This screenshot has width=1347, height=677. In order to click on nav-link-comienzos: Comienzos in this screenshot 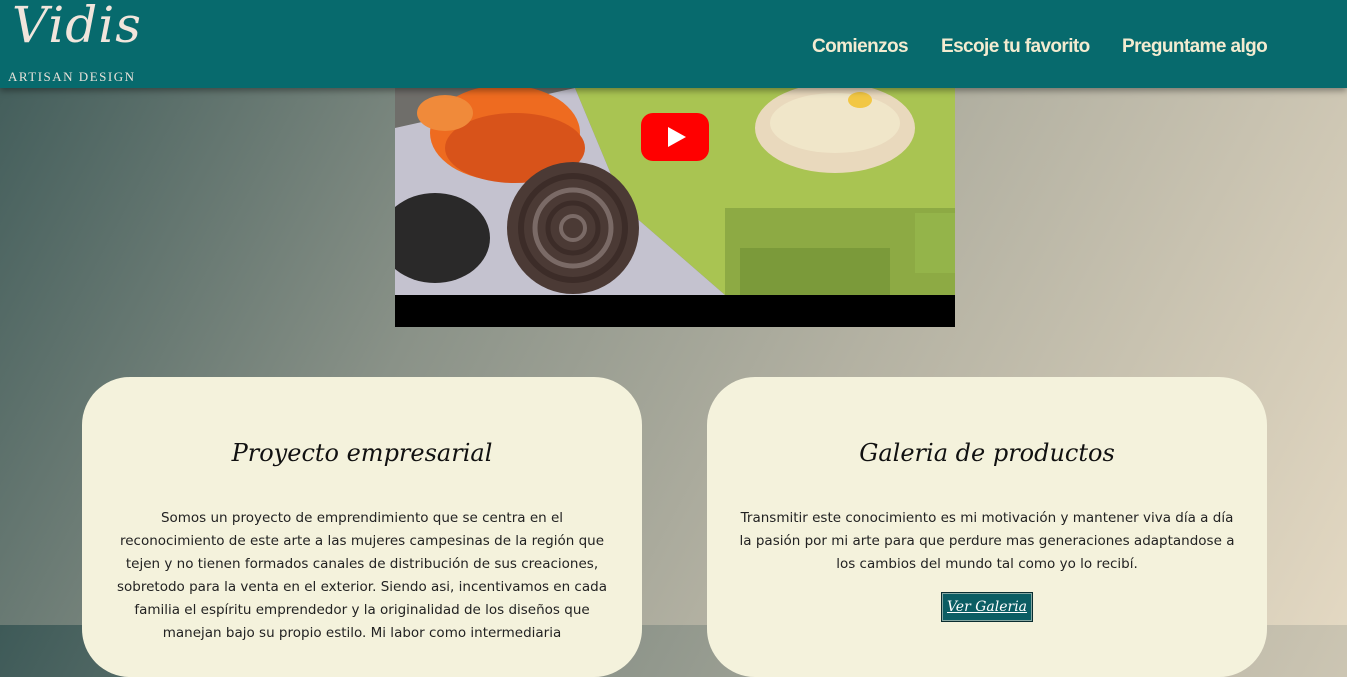, I will do `click(860, 47)`.